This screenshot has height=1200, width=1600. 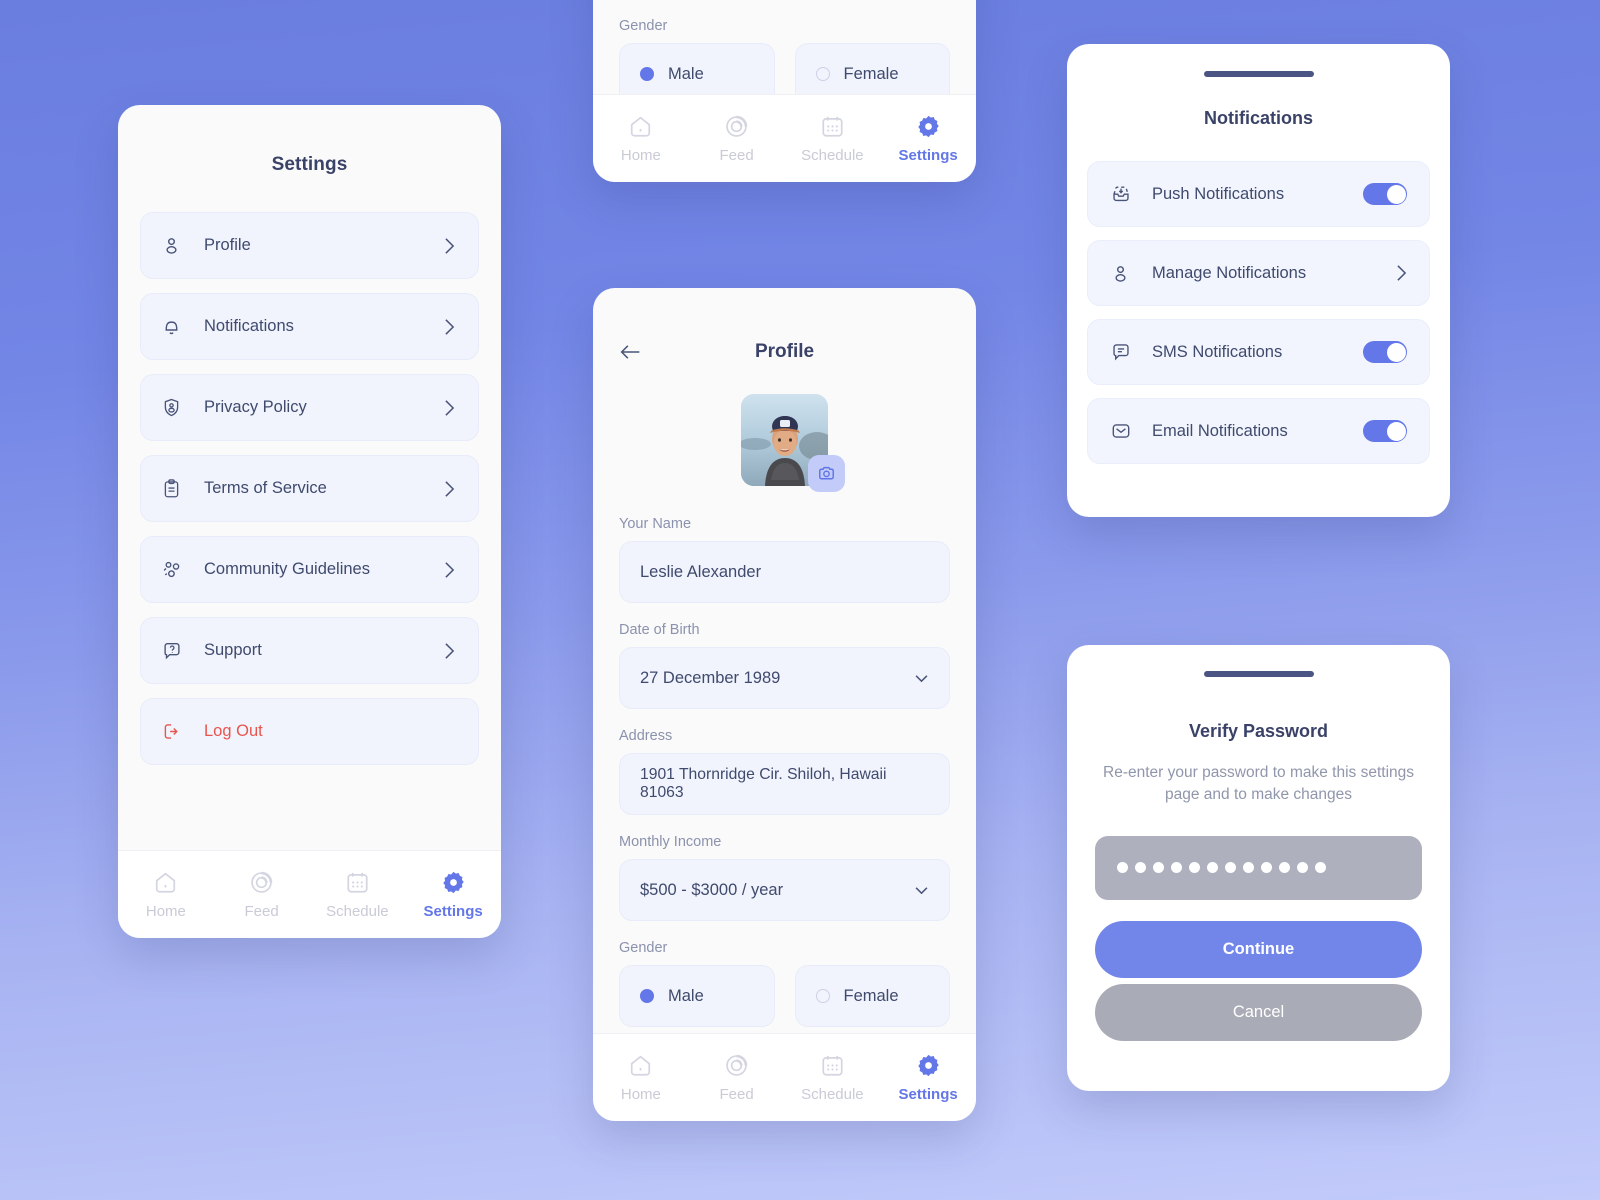 I want to click on field-label-income: Monthly Income, so click(x=670, y=842).